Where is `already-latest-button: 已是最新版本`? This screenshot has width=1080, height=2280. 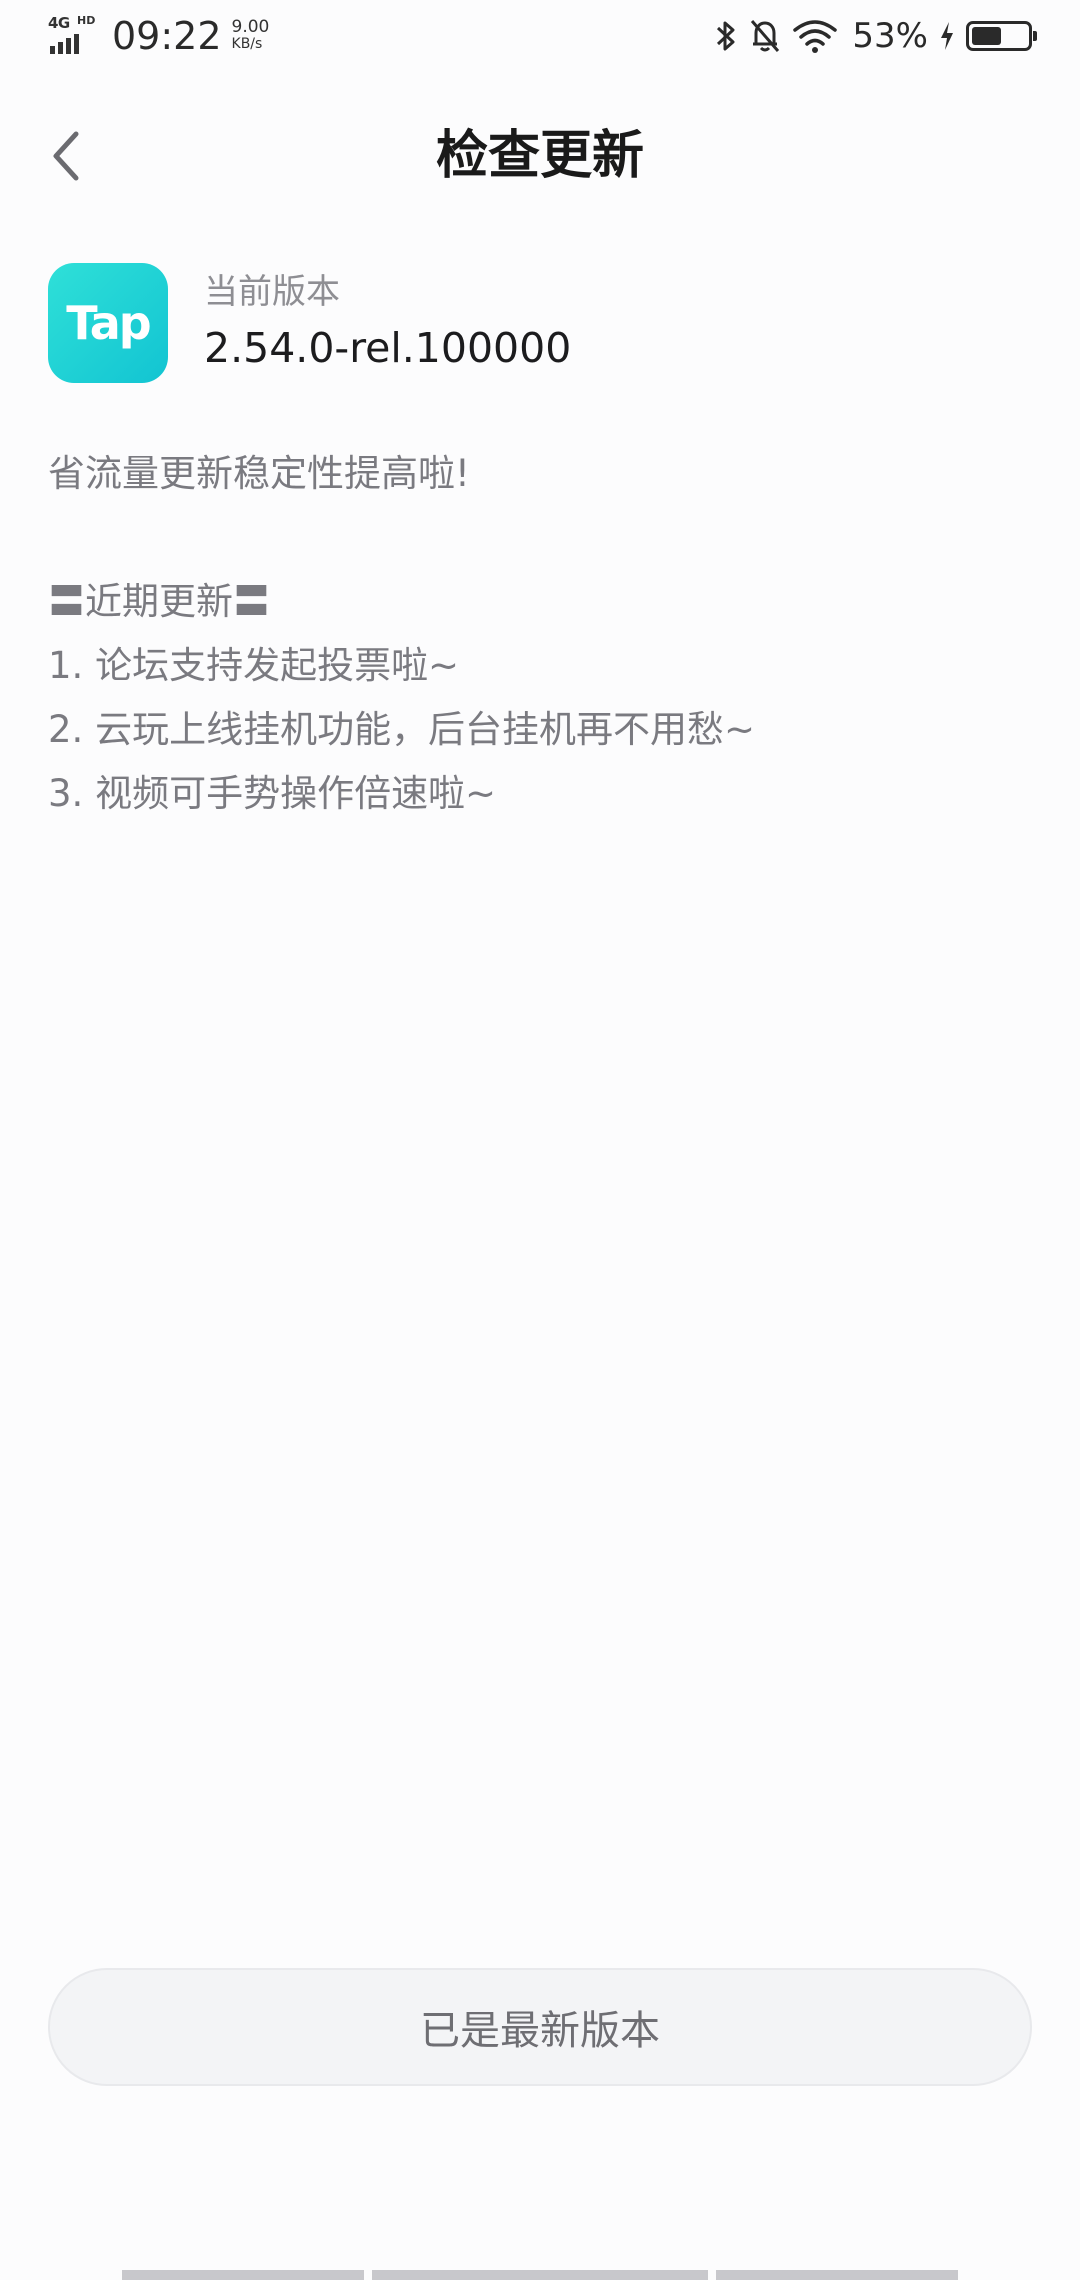 already-latest-button: 已是最新版本 is located at coordinates (540, 2027).